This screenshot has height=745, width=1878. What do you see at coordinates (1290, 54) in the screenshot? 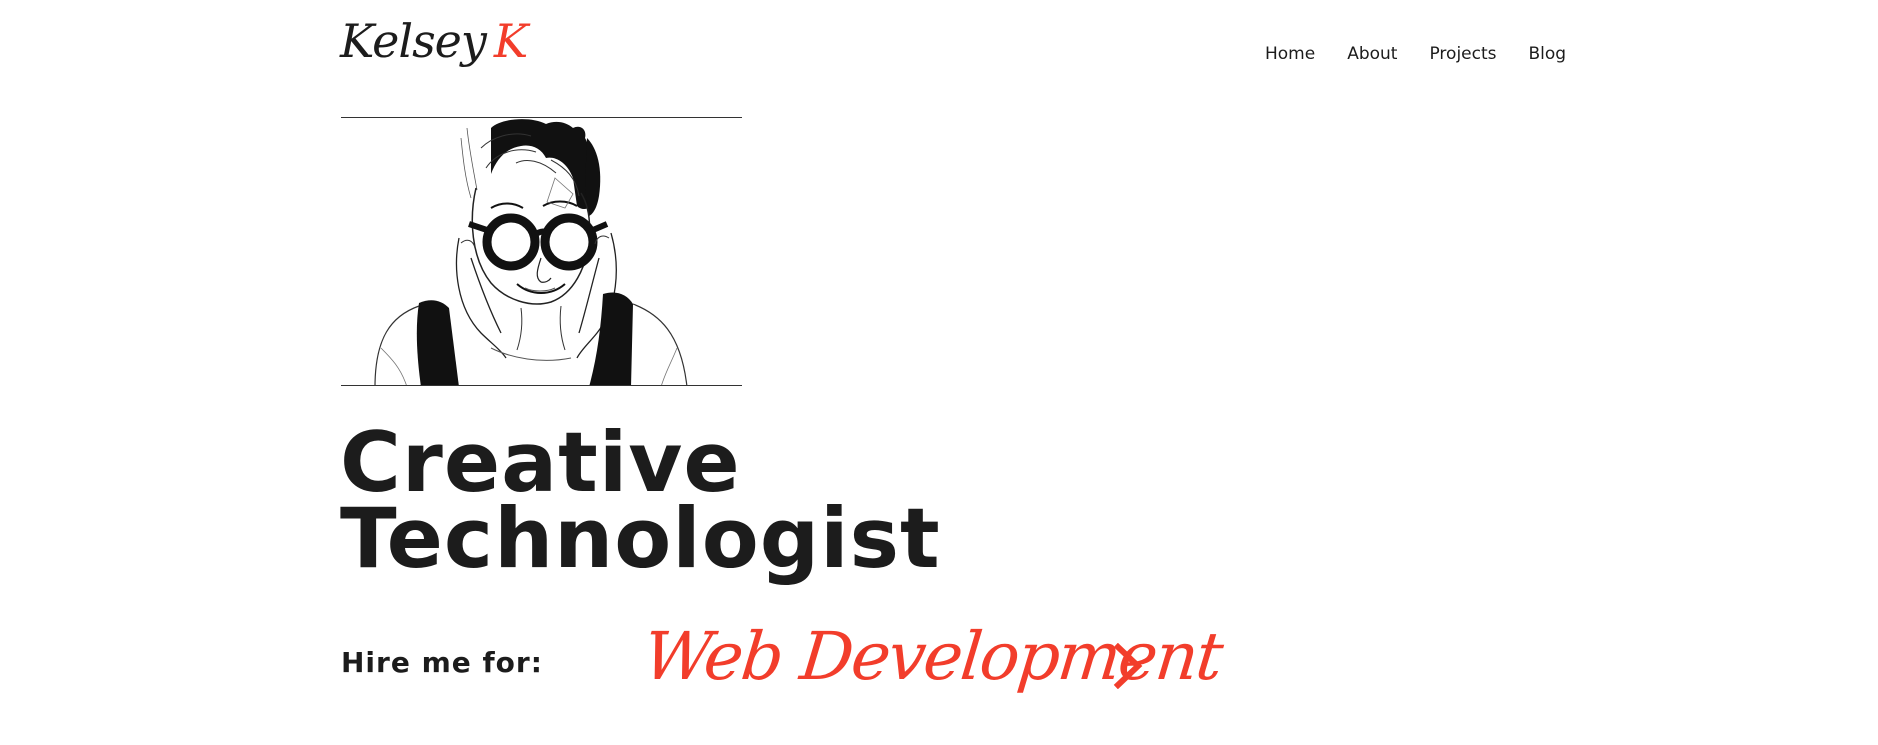
I see `nav-item-home: Home` at bounding box center [1290, 54].